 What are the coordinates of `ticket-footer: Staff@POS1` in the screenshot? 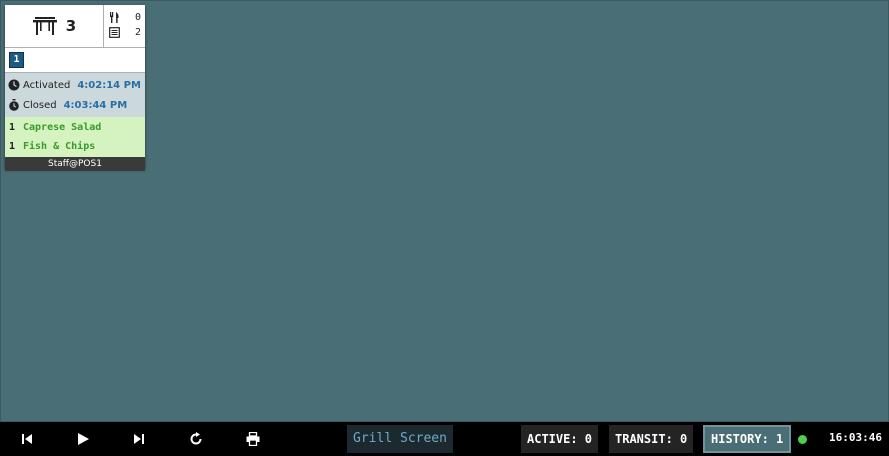 It's located at (75, 164).